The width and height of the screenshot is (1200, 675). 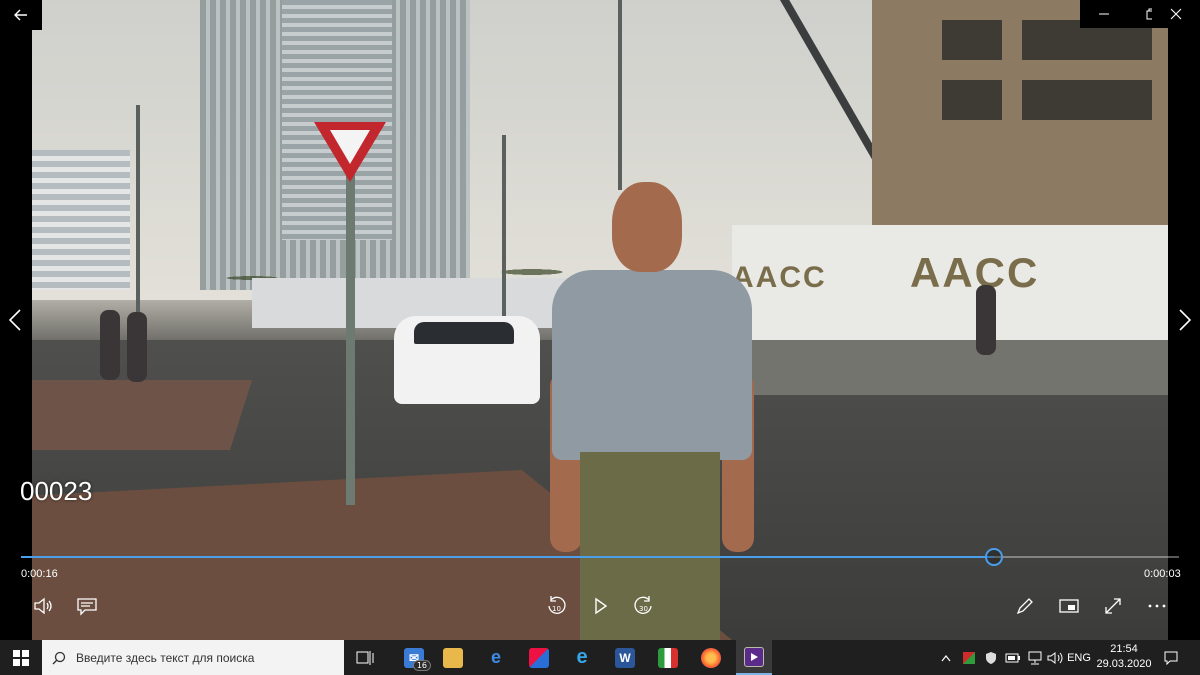 I want to click on skip-forward-button: 30, so click(x=644, y=606).